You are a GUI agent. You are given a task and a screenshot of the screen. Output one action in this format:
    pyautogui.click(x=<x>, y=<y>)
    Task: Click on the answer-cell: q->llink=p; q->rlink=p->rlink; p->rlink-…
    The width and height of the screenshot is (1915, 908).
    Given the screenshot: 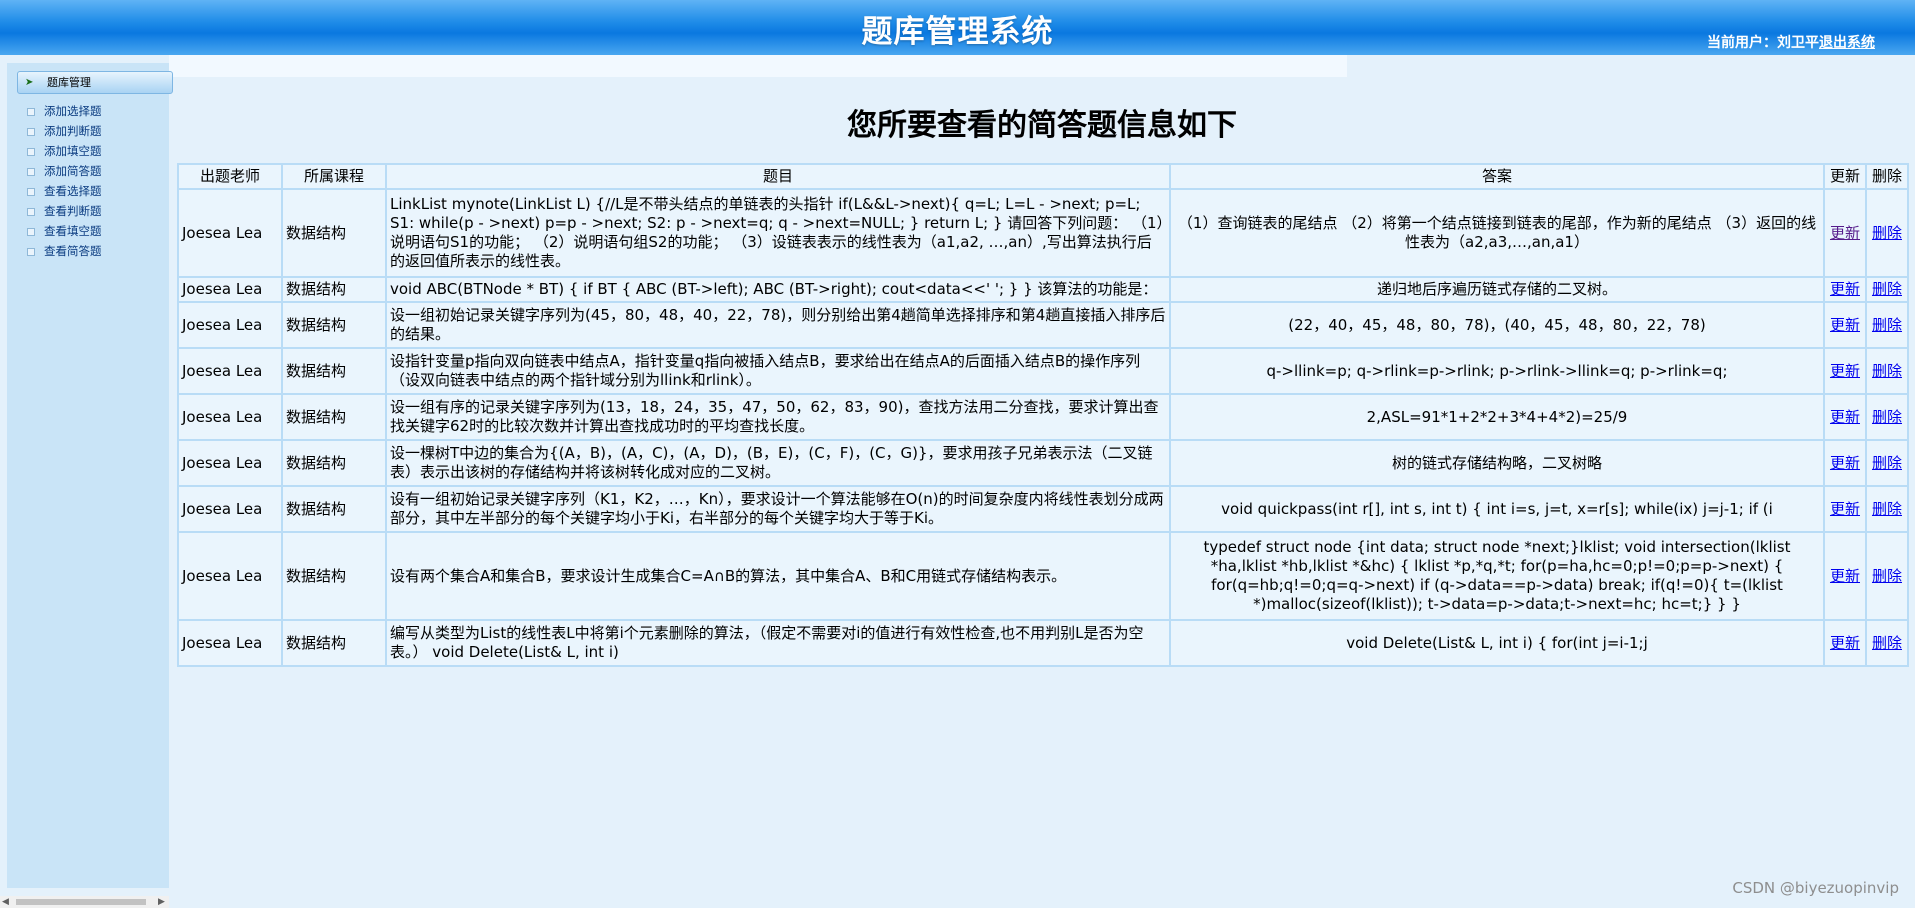 What is the action you would take?
    pyautogui.click(x=1497, y=371)
    